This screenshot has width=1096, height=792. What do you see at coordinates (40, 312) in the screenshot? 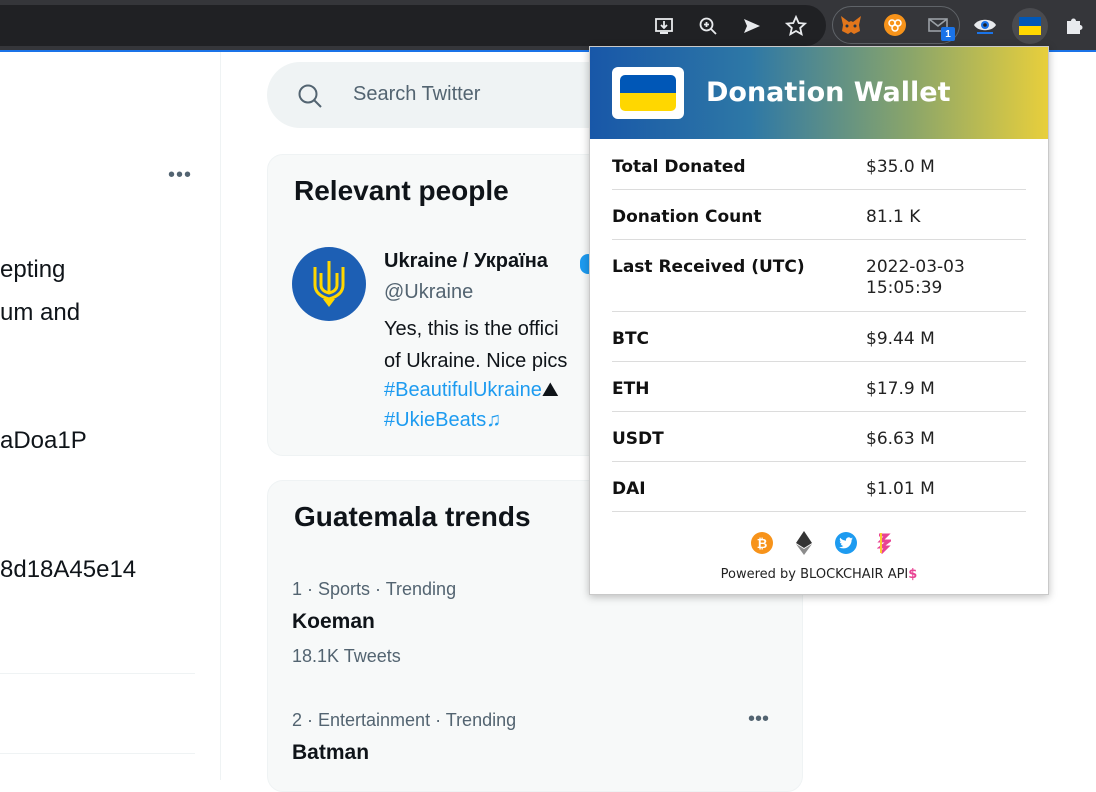
I see `tweet-text-line: um and` at bounding box center [40, 312].